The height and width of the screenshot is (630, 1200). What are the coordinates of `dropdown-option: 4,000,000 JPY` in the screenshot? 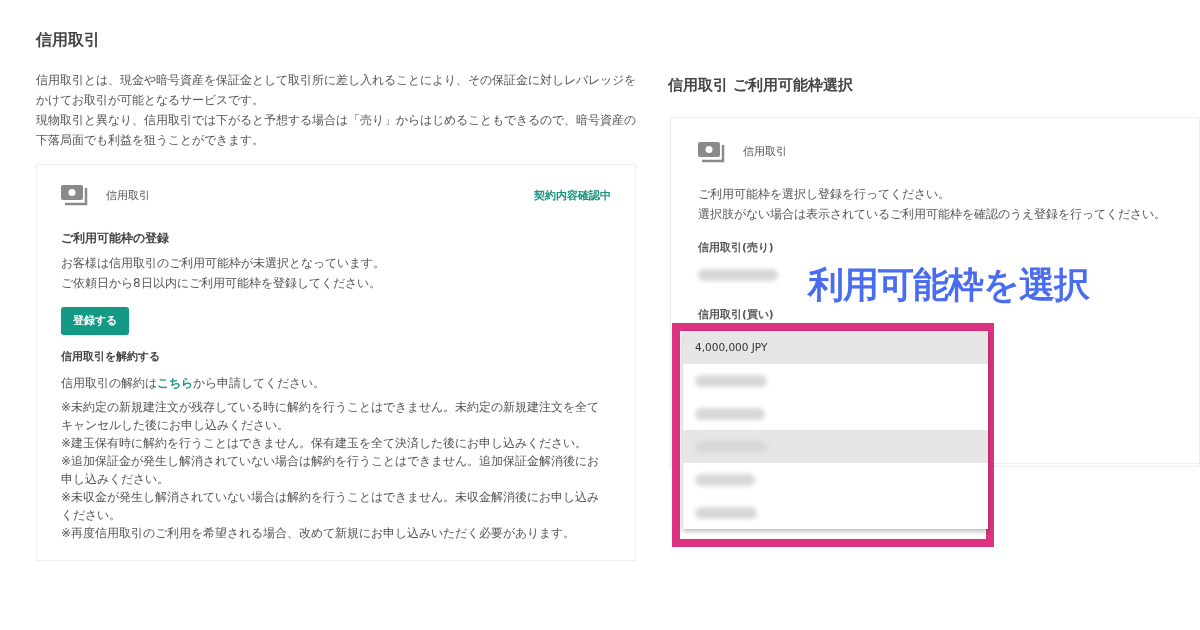 It's located at (835, 347).